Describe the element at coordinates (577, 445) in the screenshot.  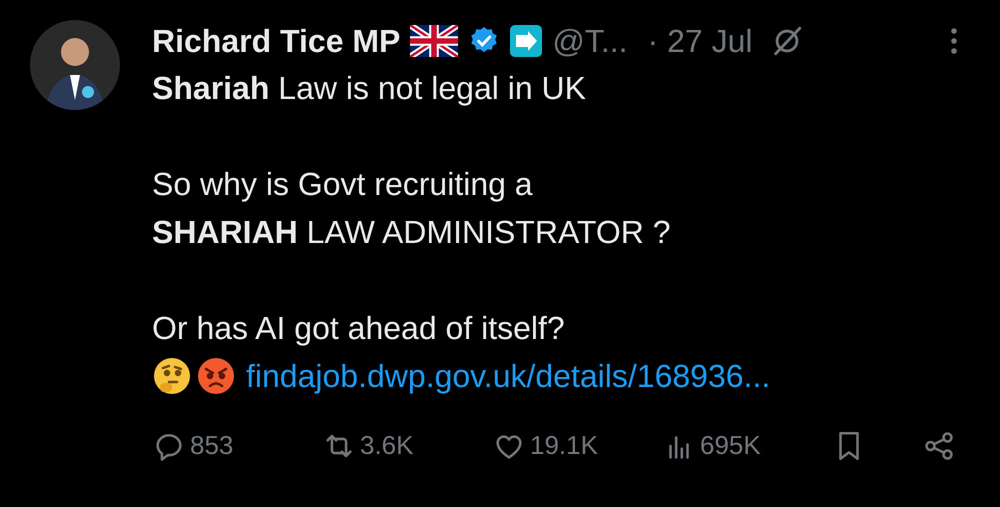
I see `like-action: 19.1K` at that location.